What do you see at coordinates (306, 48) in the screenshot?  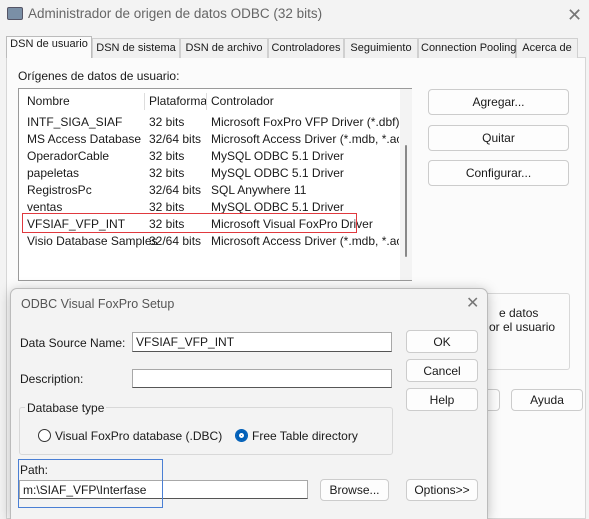 I see `tab-controladores: Controladores` at bounding box center [306, 48].